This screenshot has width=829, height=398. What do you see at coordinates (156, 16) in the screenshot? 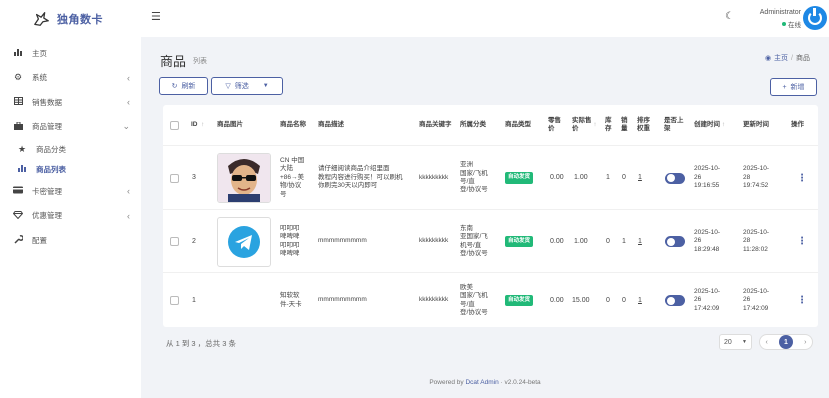
I see `hamburger-menu-icon: ☰` at bounding box center [156, 16].